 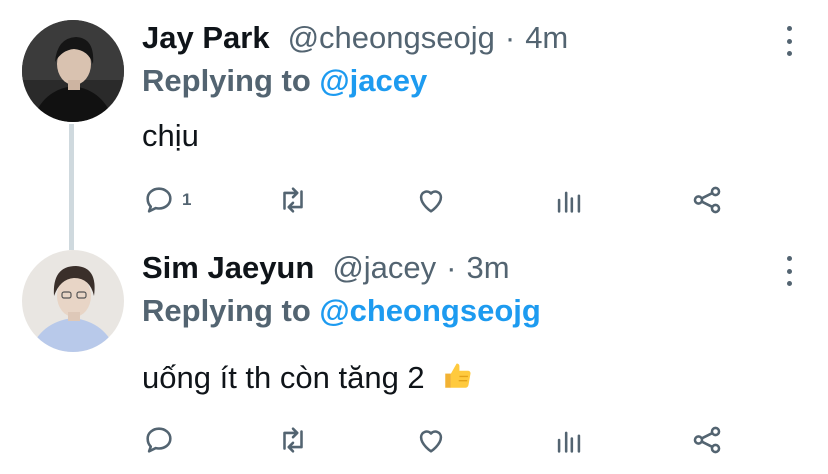 I want to click on replying-to-mention: @jacey, so click(x=373, y=80).